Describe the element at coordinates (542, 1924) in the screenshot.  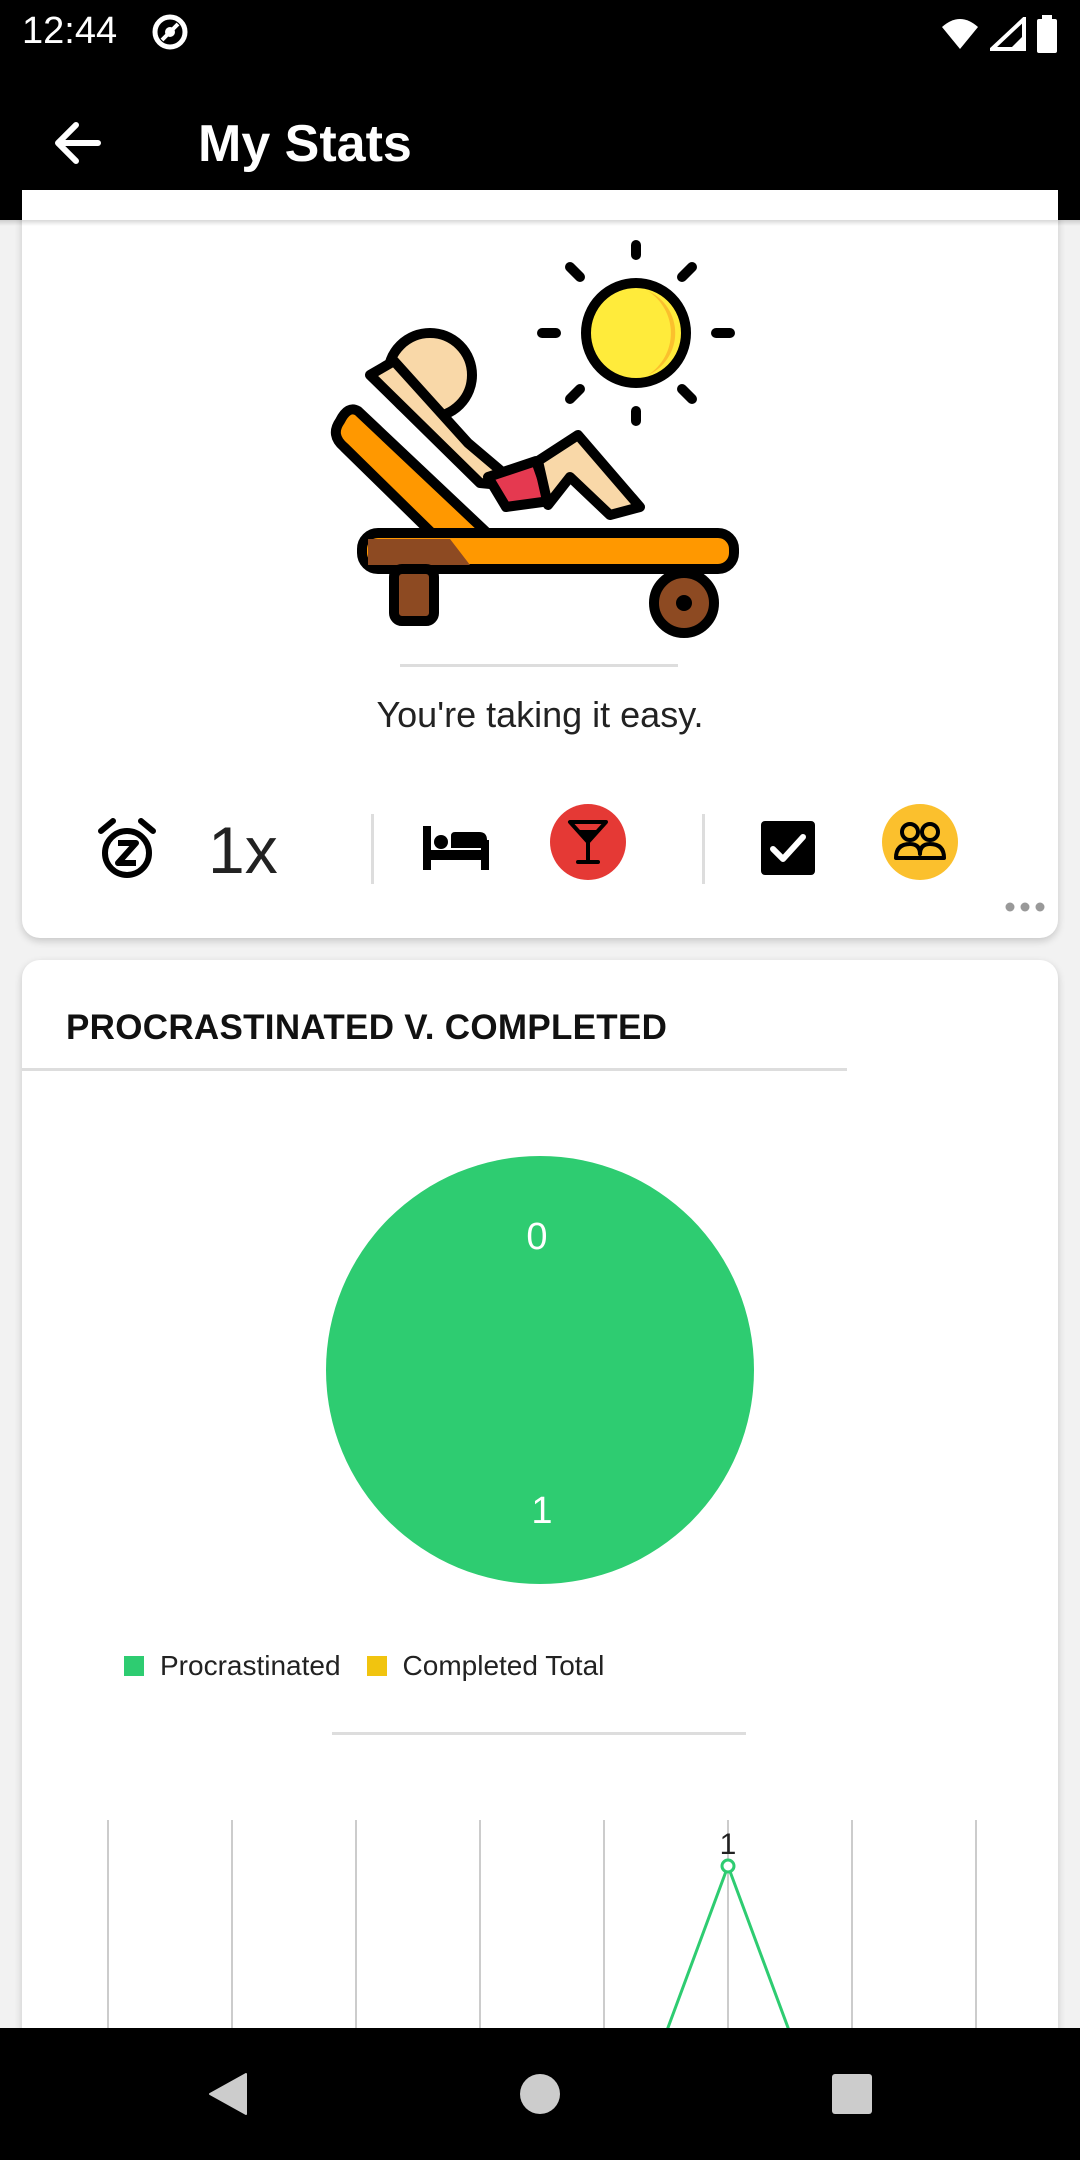
I see `daily-line-chart: 1` at that location.